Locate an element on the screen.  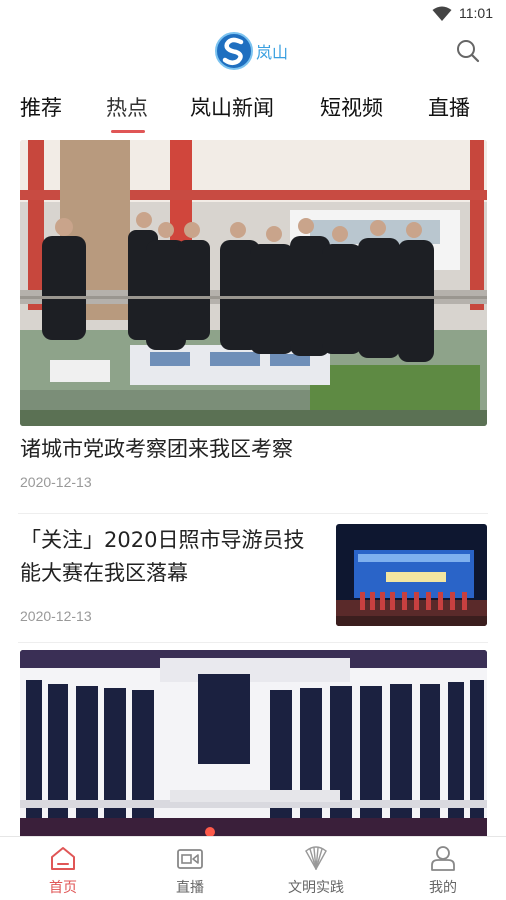
app-header: 岚山 is located at coordinates (253, 53).